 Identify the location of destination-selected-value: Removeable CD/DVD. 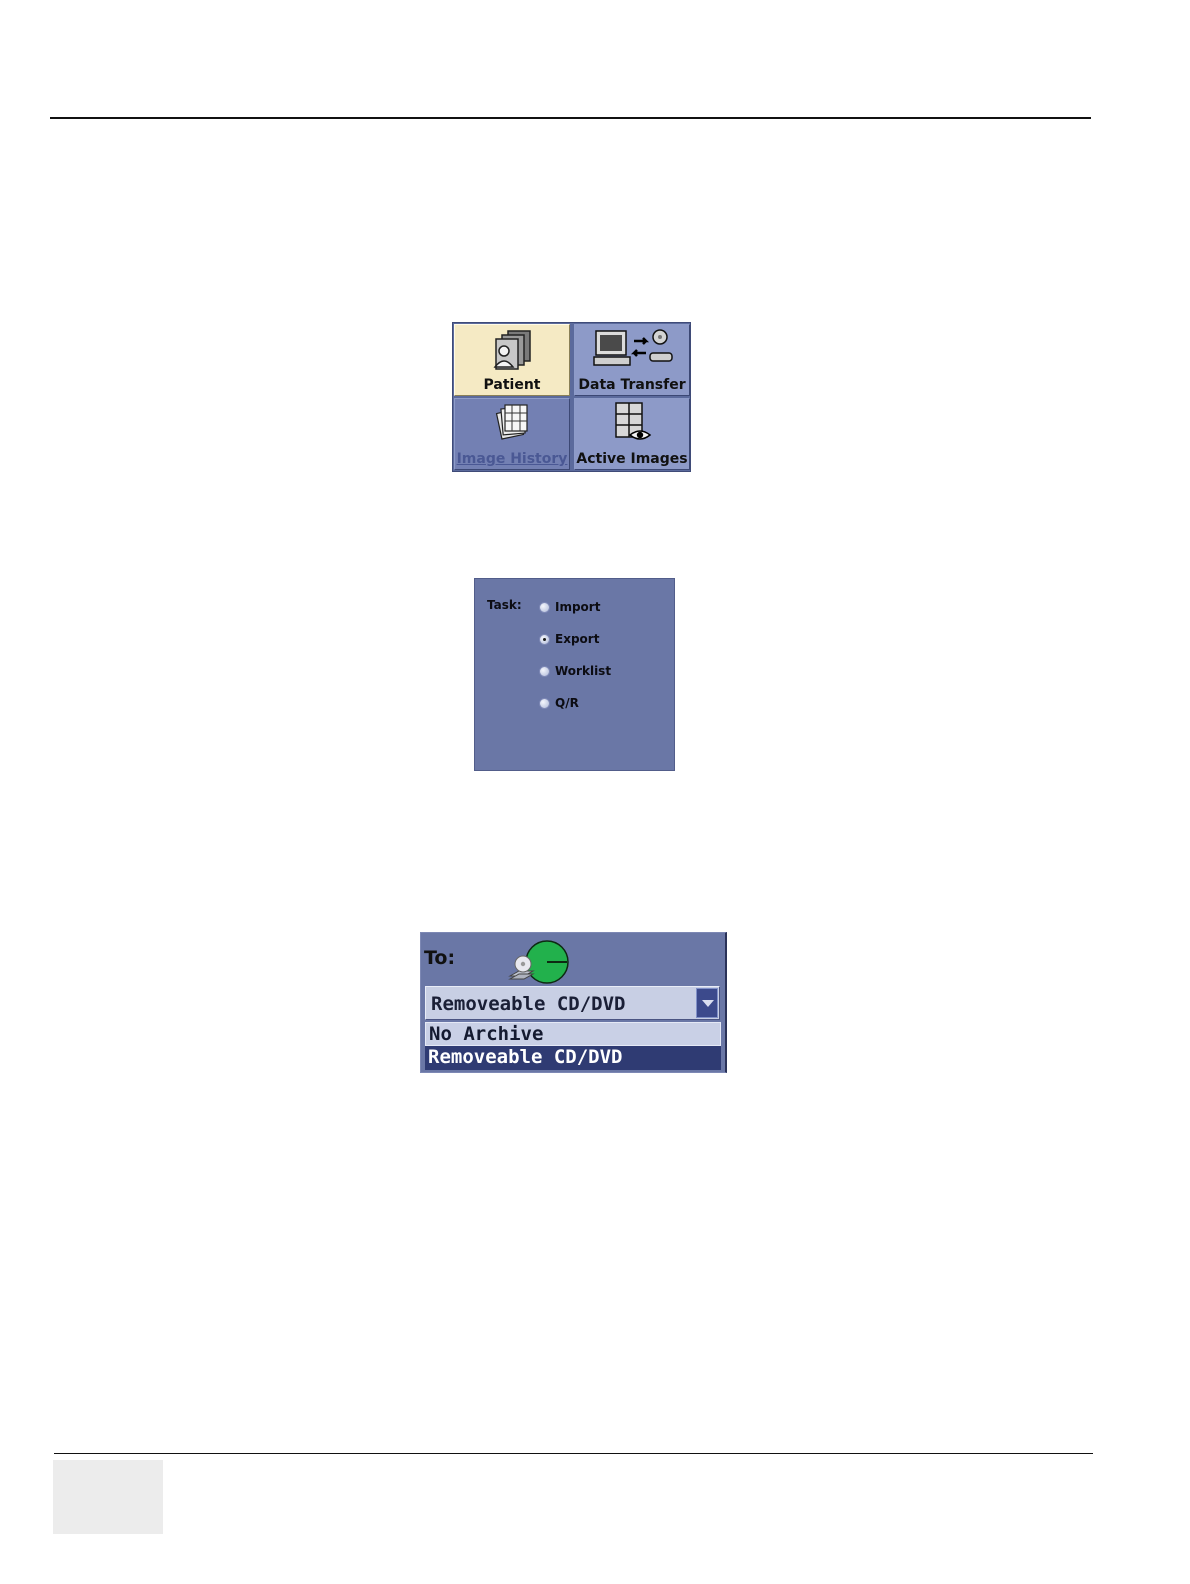
(528, 1004).